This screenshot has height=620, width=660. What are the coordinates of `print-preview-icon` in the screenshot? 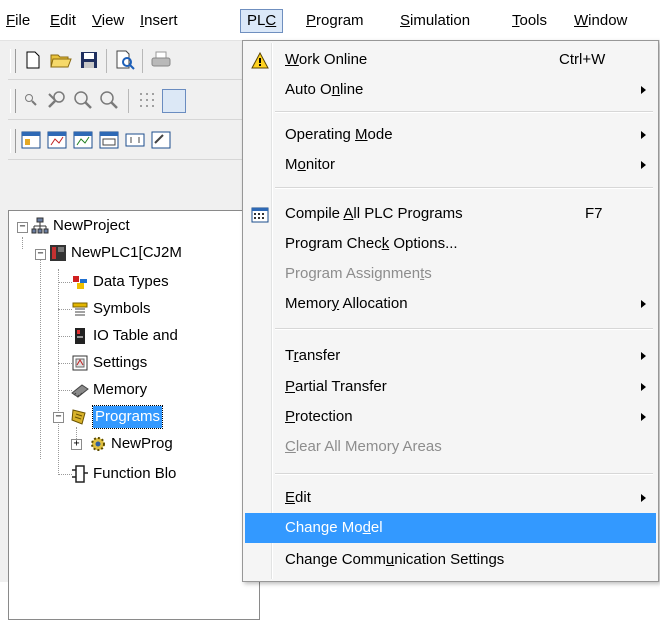 It's located at (125, 60).